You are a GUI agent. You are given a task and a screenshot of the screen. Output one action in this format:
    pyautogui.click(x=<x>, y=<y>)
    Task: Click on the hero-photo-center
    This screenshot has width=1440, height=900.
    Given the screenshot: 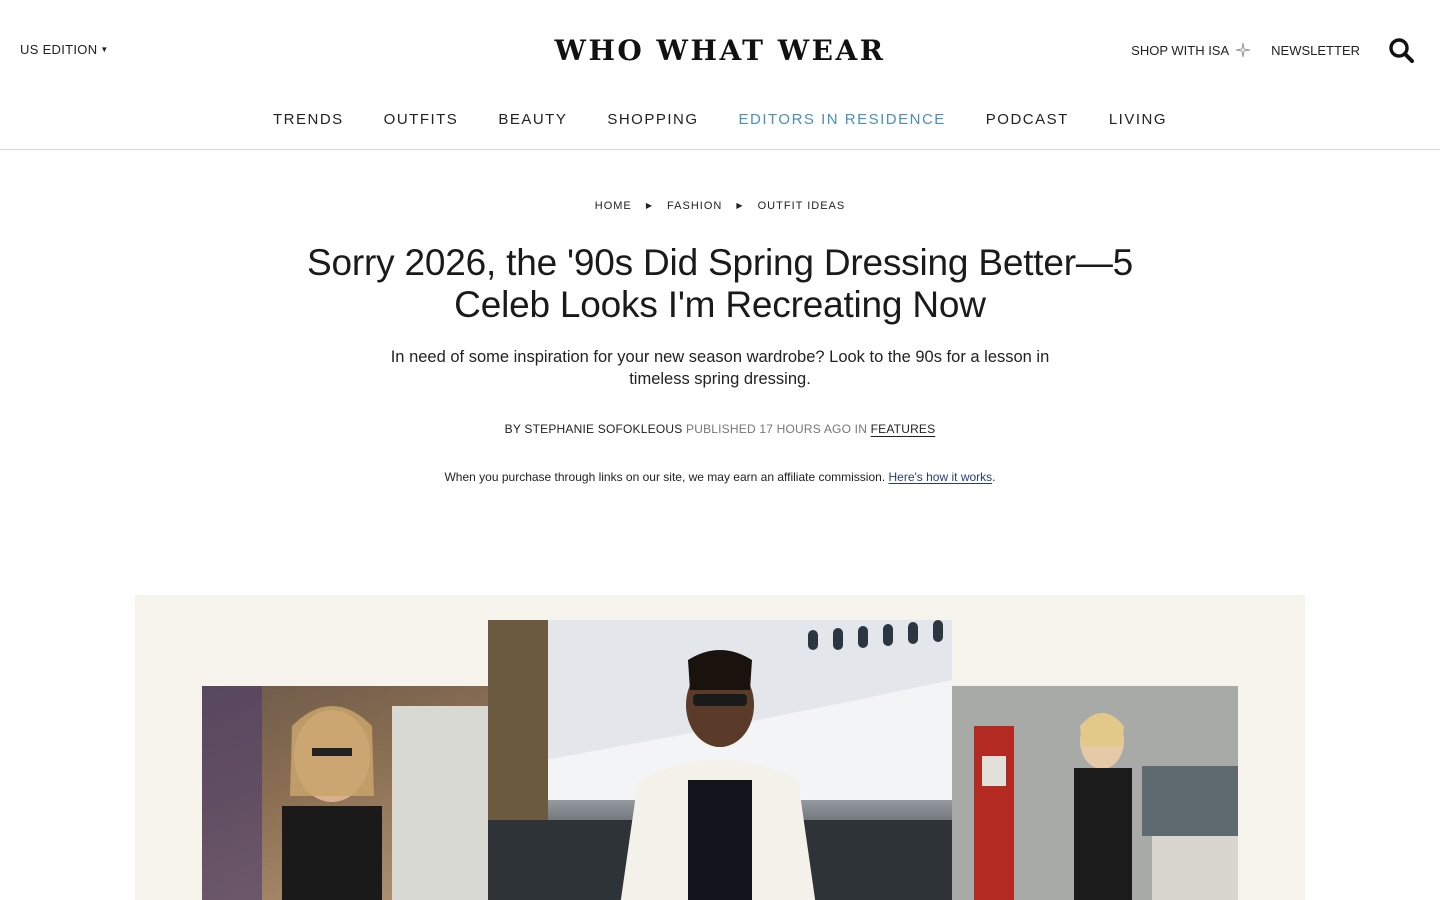 What is the action you would take?
    pyautogui.click(x=720, y=760)
    